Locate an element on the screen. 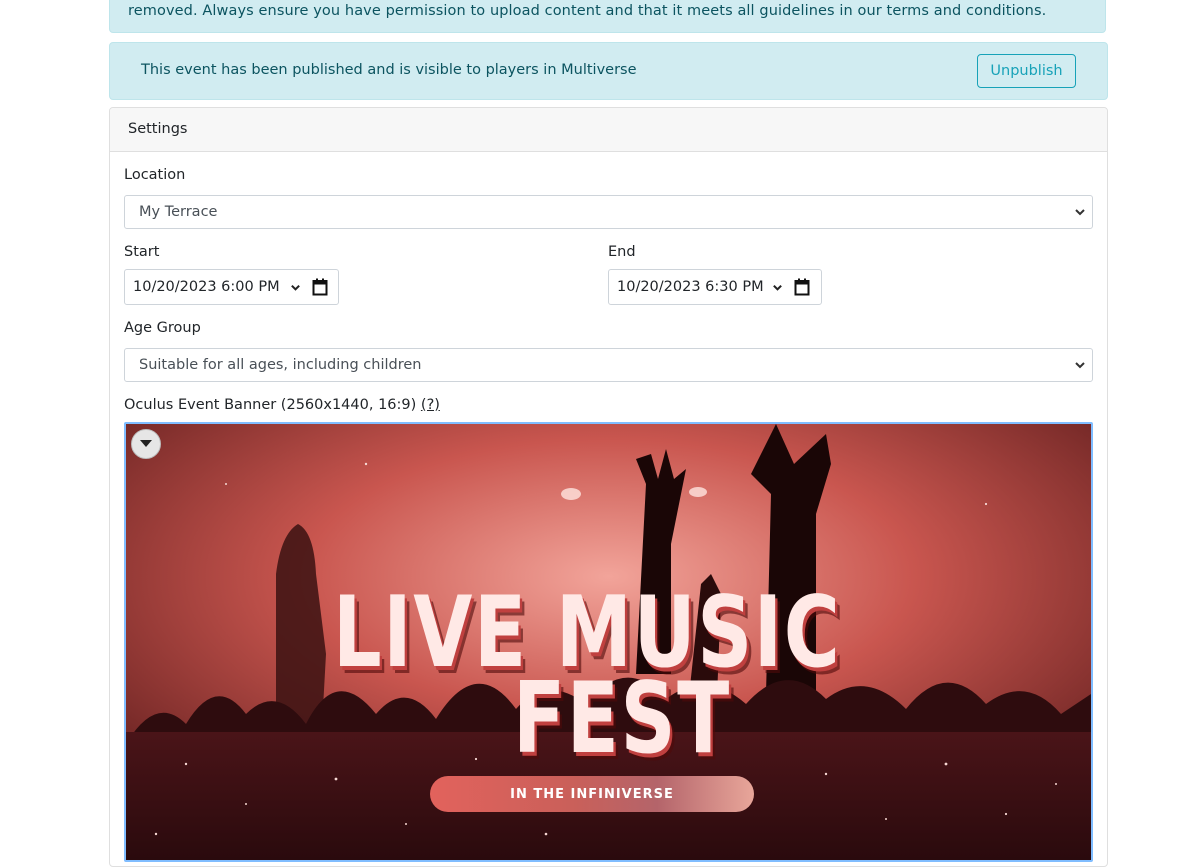 This screenshot has height=867, width=1196. location-label: Location is located at coordinates (155, 175).